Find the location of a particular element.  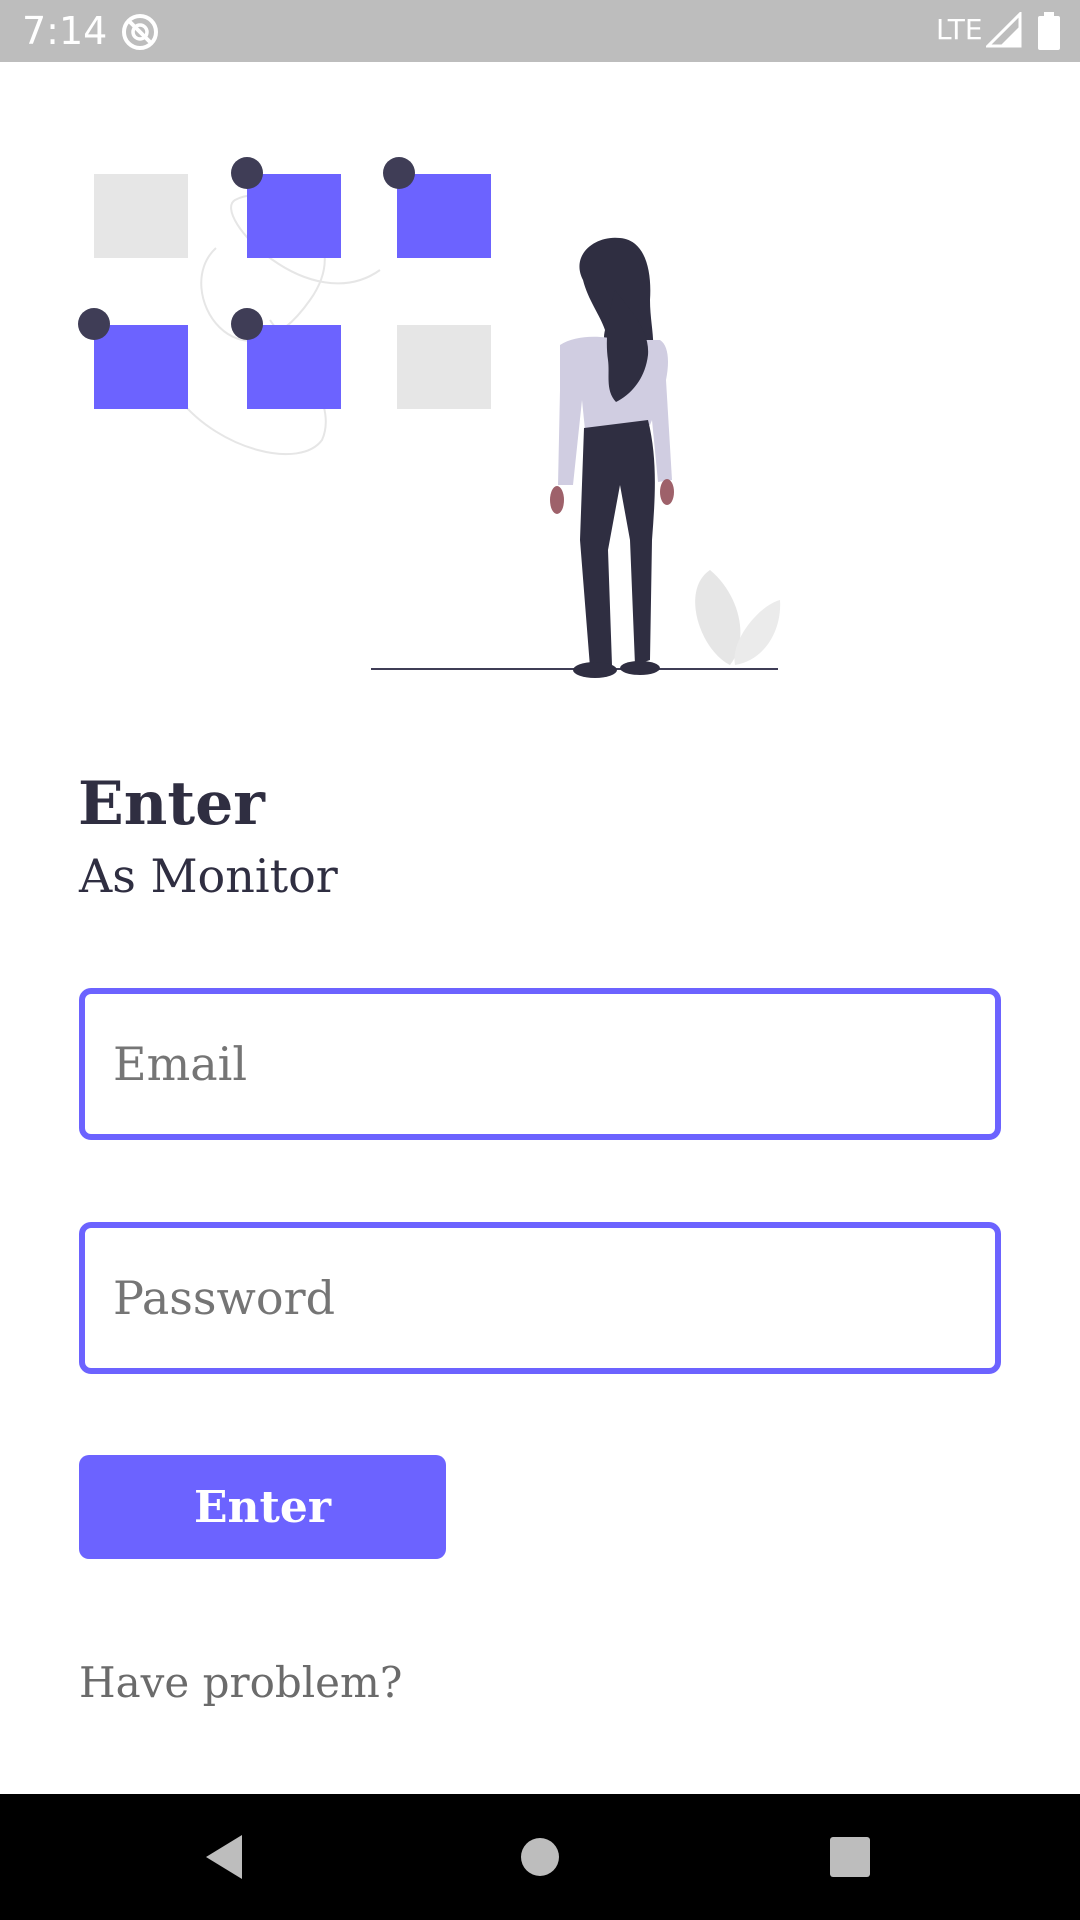

network-type-label: LTE is located at coordinates (959, 29).